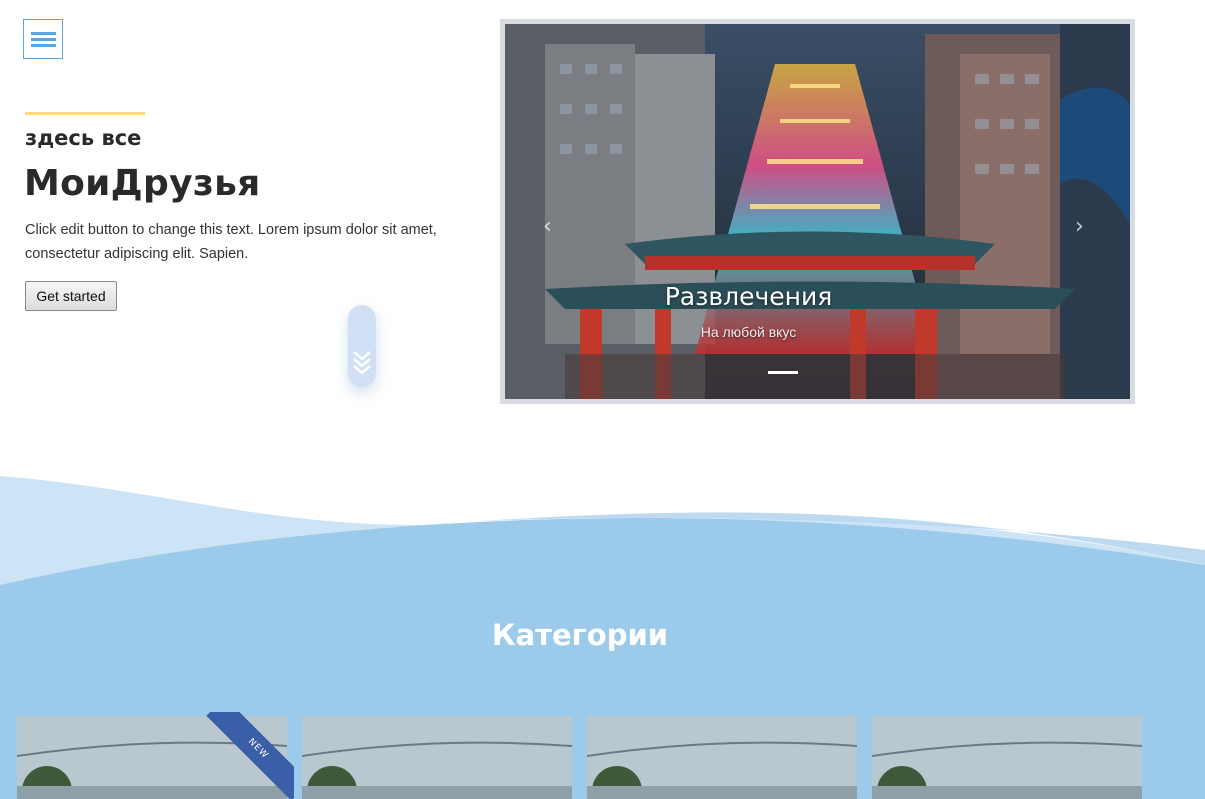  Describe the element at coordinates (748, 296) in the screenshot. I see `slide-caption-title: Развлечения` at that location.